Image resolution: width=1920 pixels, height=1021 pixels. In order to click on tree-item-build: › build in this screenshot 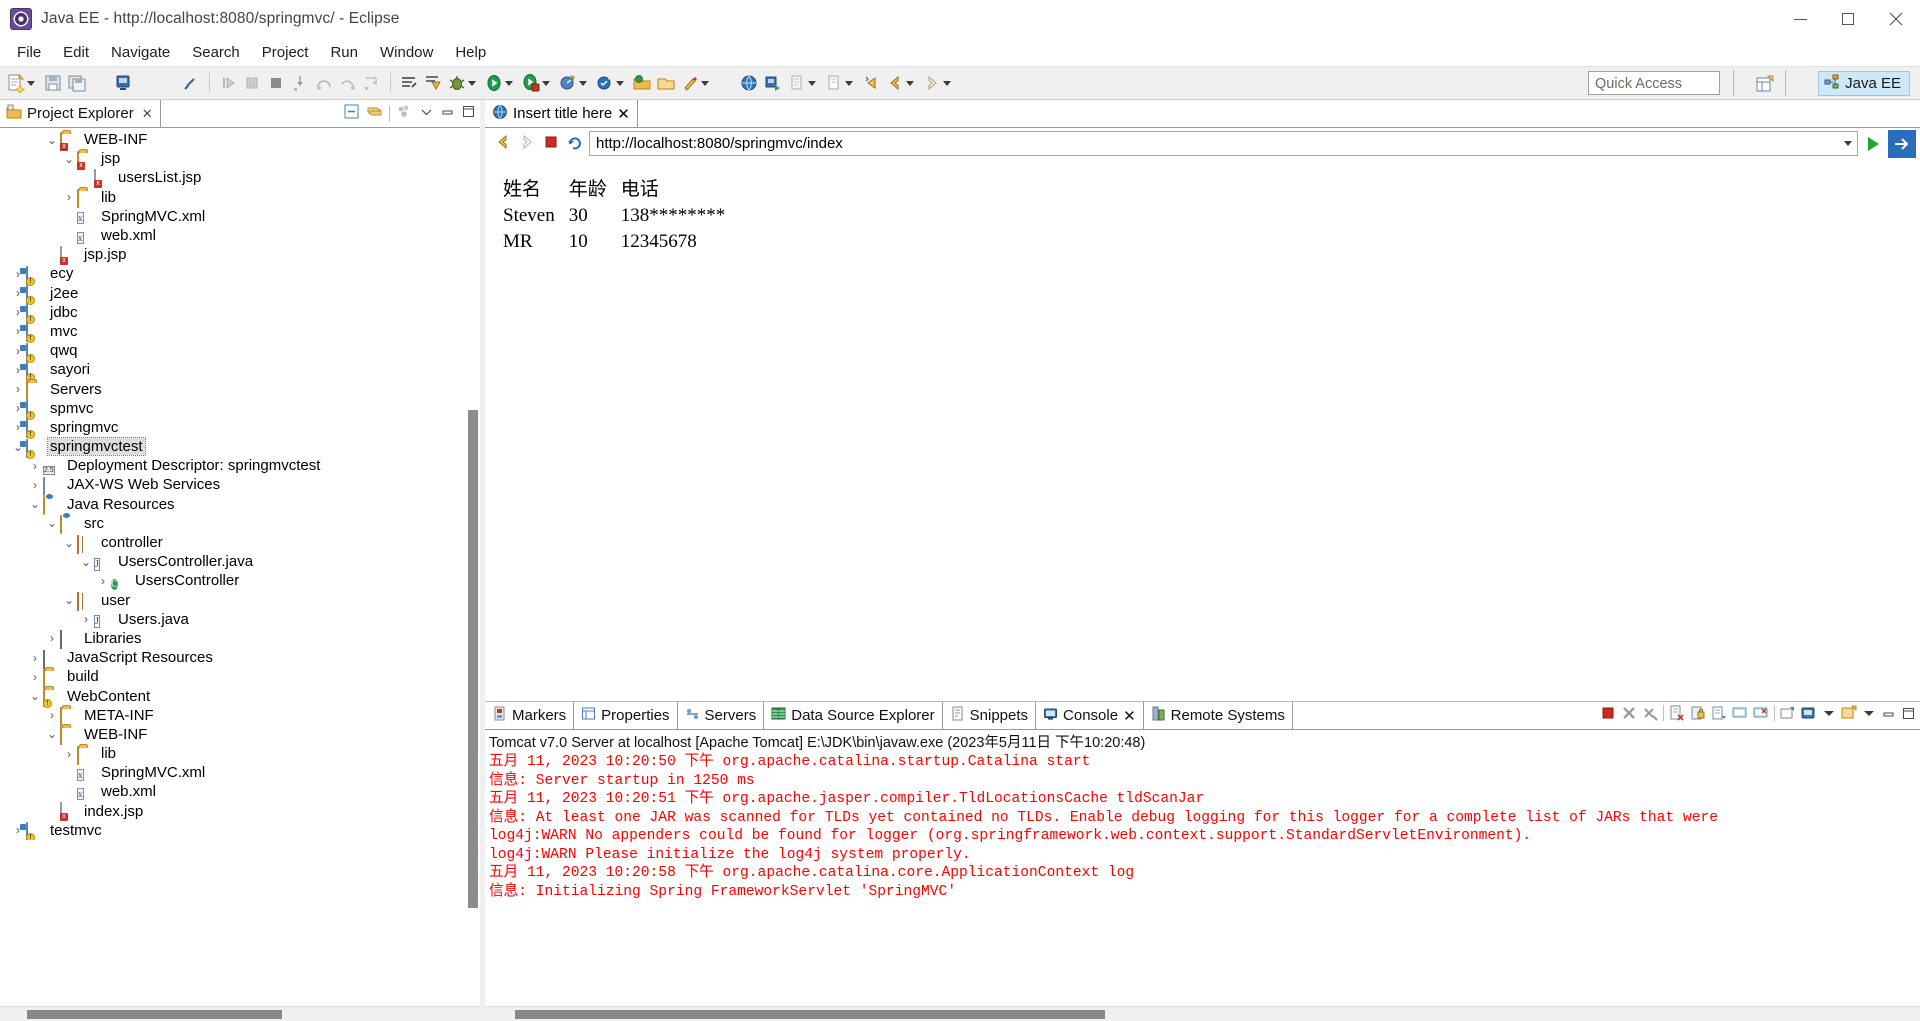, I will do `click(240, 677)`.